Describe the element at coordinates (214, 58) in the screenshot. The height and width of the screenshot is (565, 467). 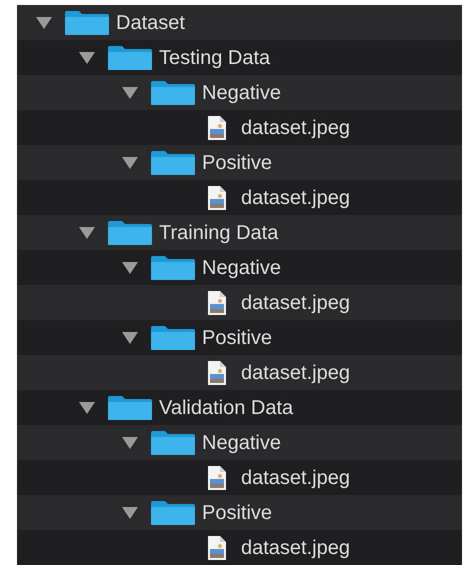
I see `folder-name: Testing Data` at that location.